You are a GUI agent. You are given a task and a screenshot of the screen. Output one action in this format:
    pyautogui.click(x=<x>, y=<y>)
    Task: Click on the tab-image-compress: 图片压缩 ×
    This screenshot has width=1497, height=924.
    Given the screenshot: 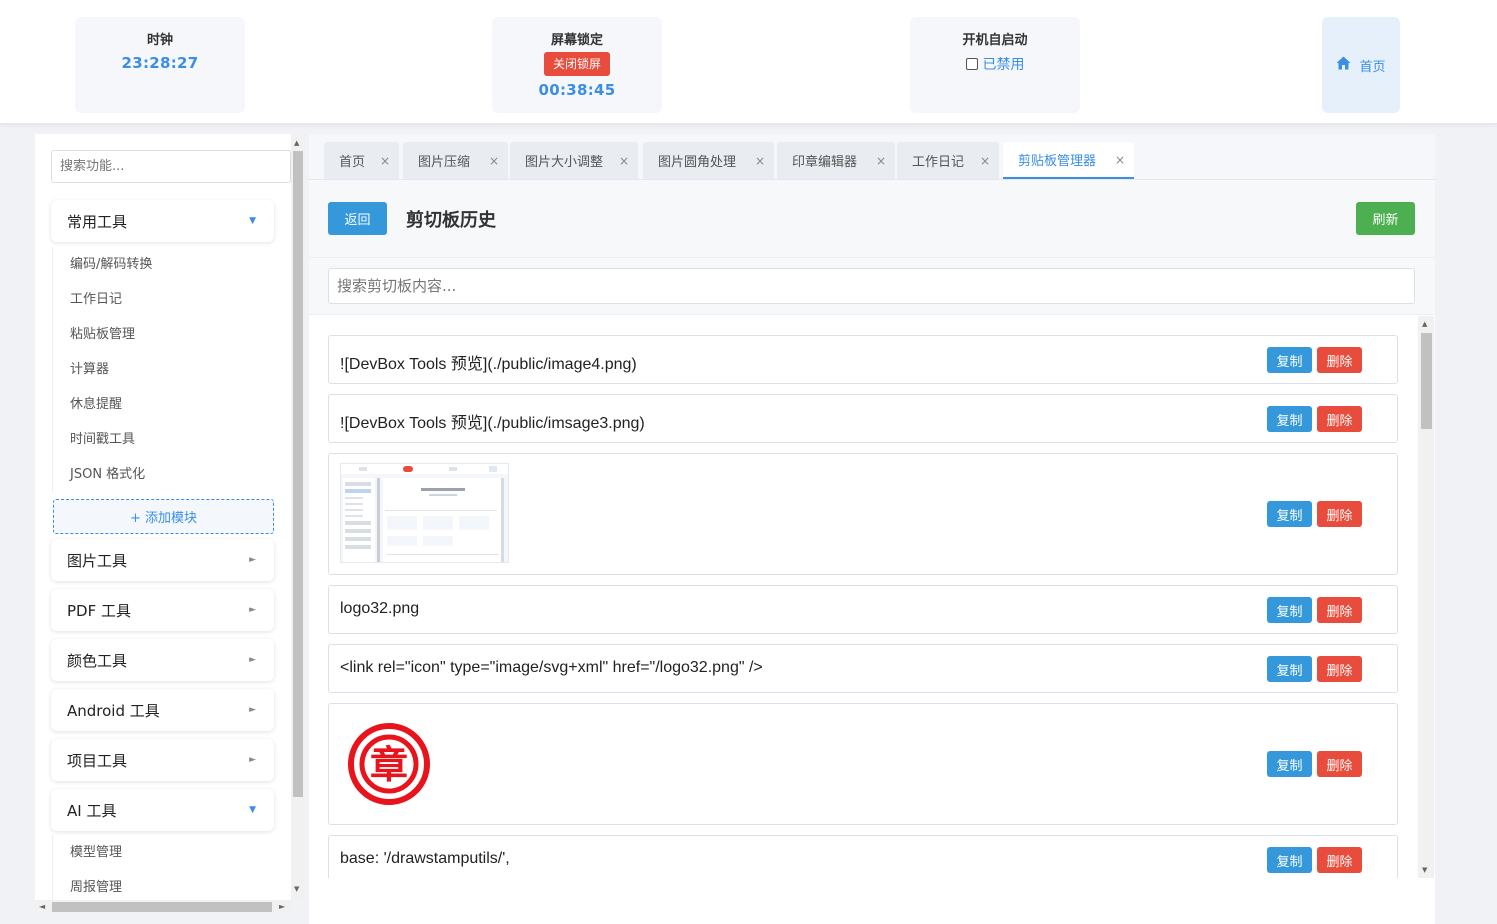 What is the action you would take?
    pyautogui.click(x=455, y=160)
    